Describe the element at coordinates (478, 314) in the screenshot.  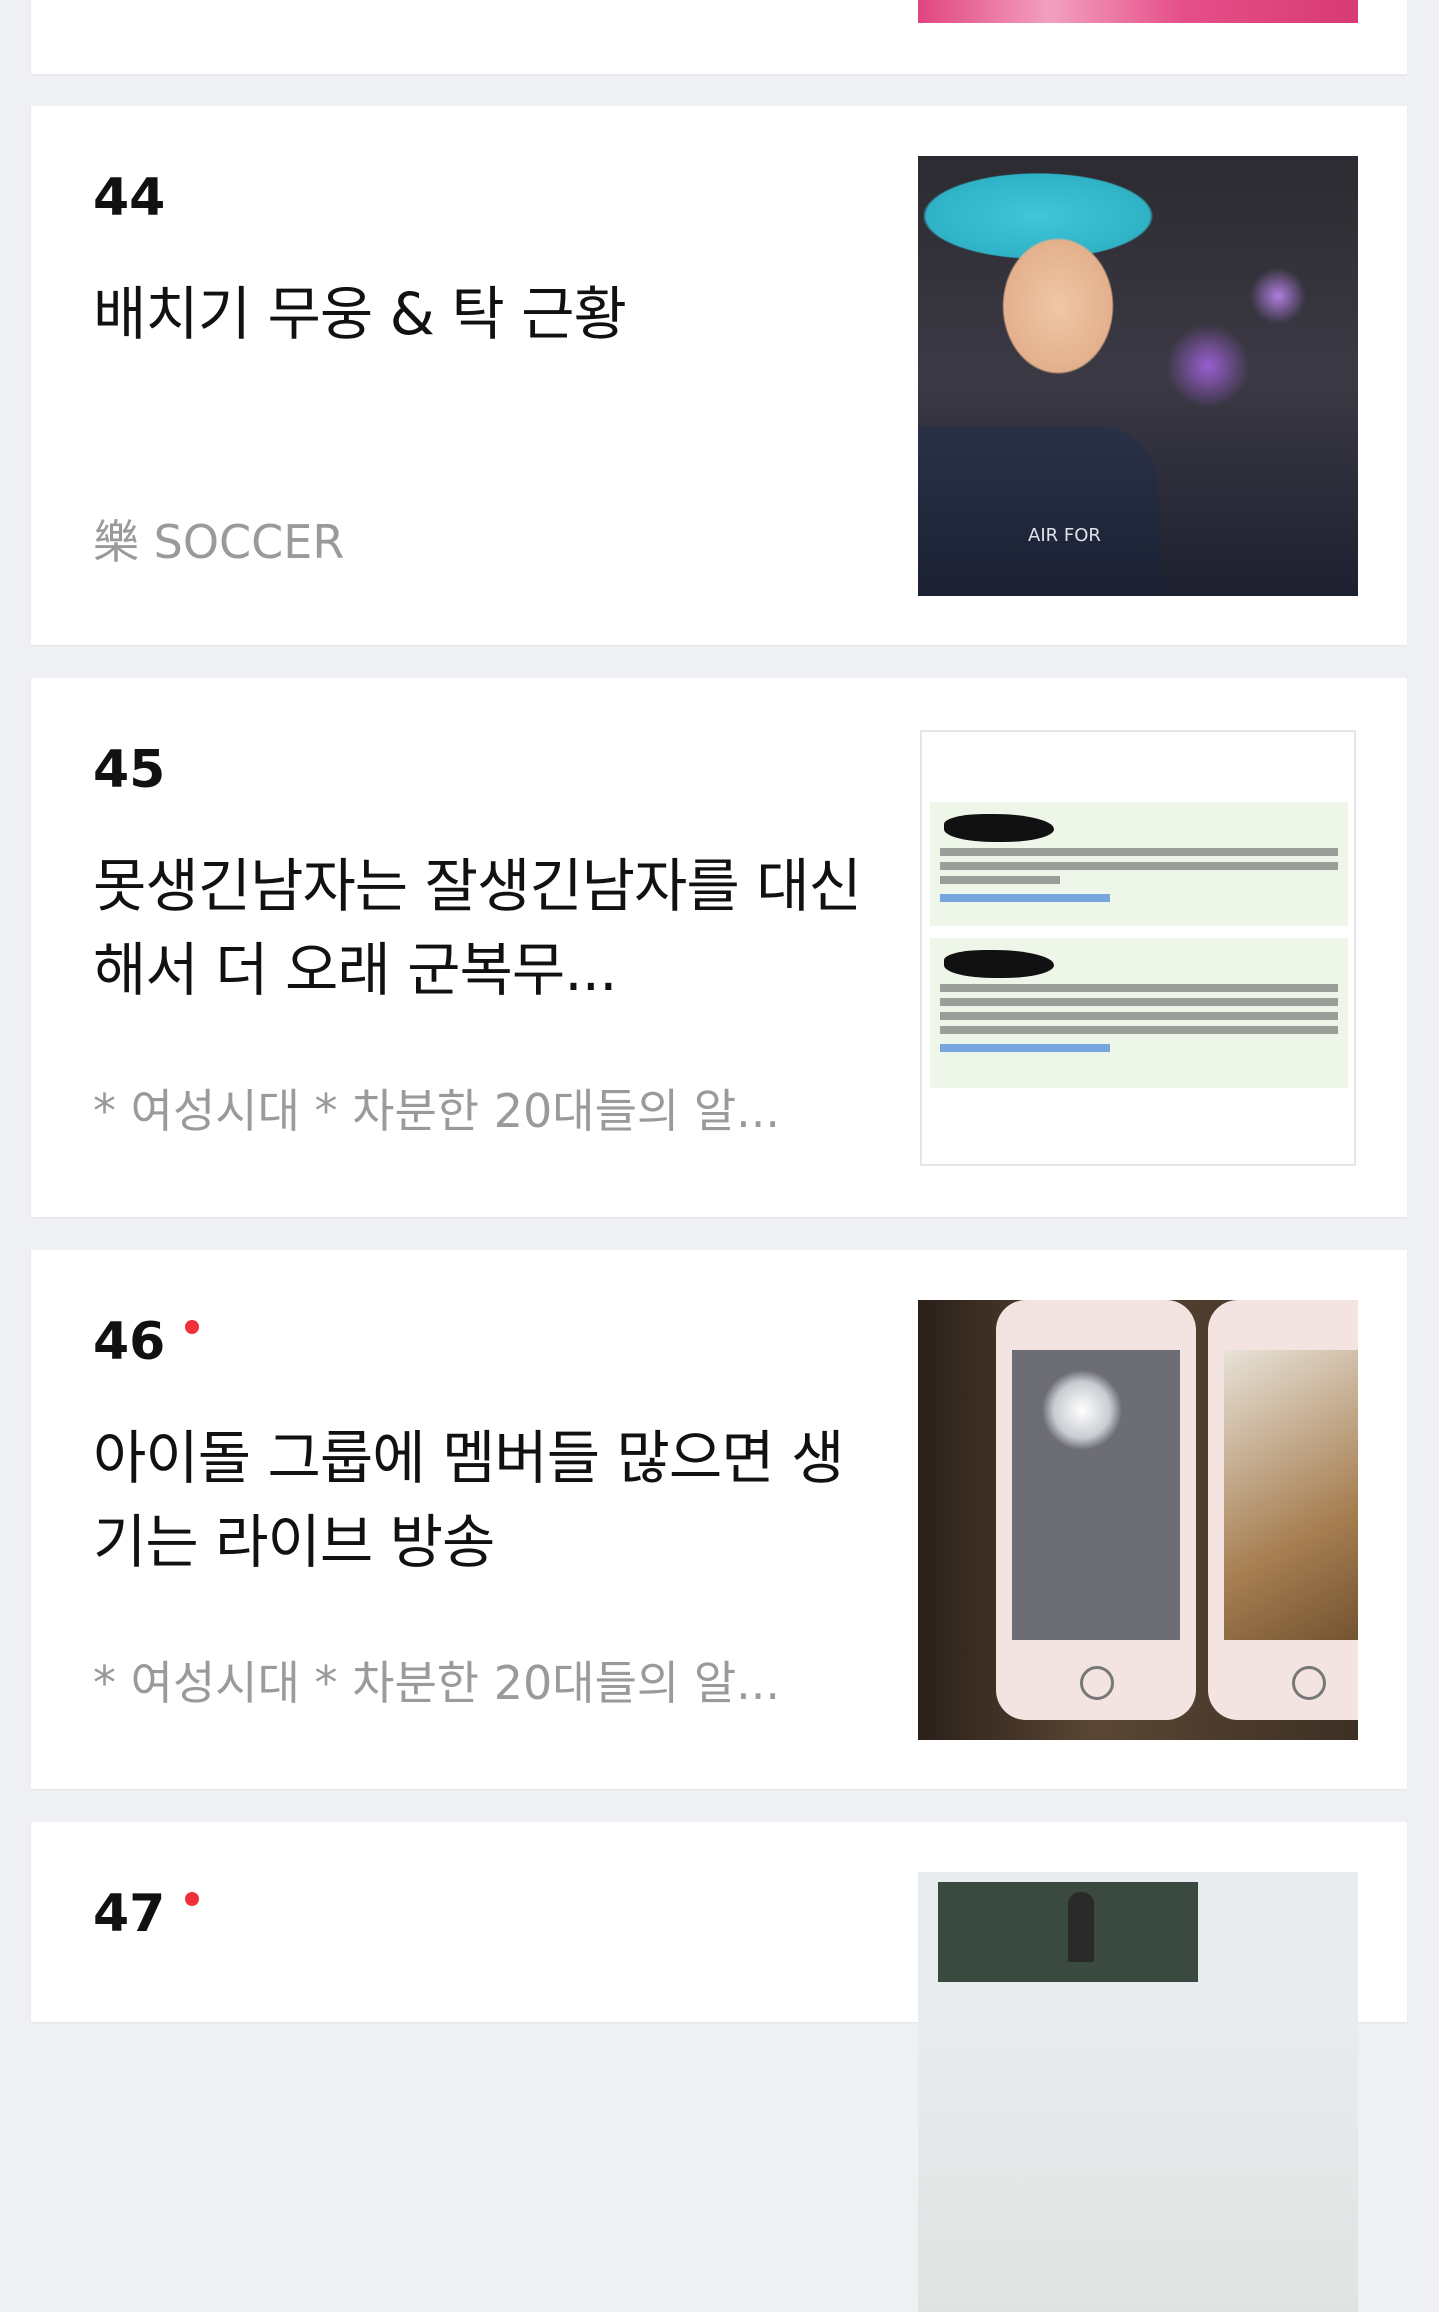
I see `post-title: 배치기 무웅 & 탁 근황` at that location.